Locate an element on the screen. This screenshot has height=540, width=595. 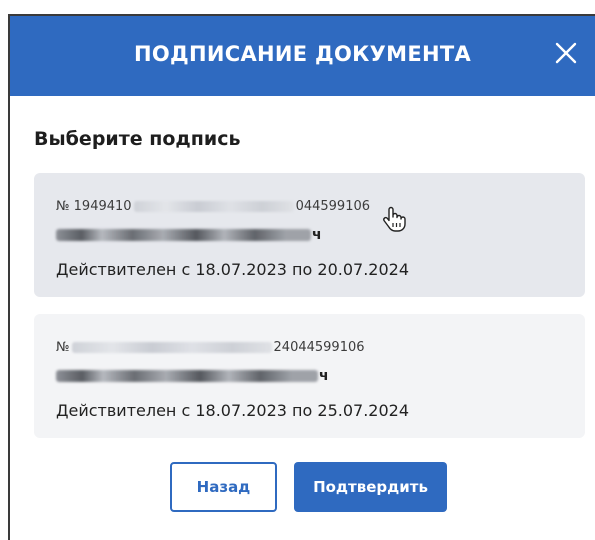
back-button: Назад is located at coordinates (223, 487).